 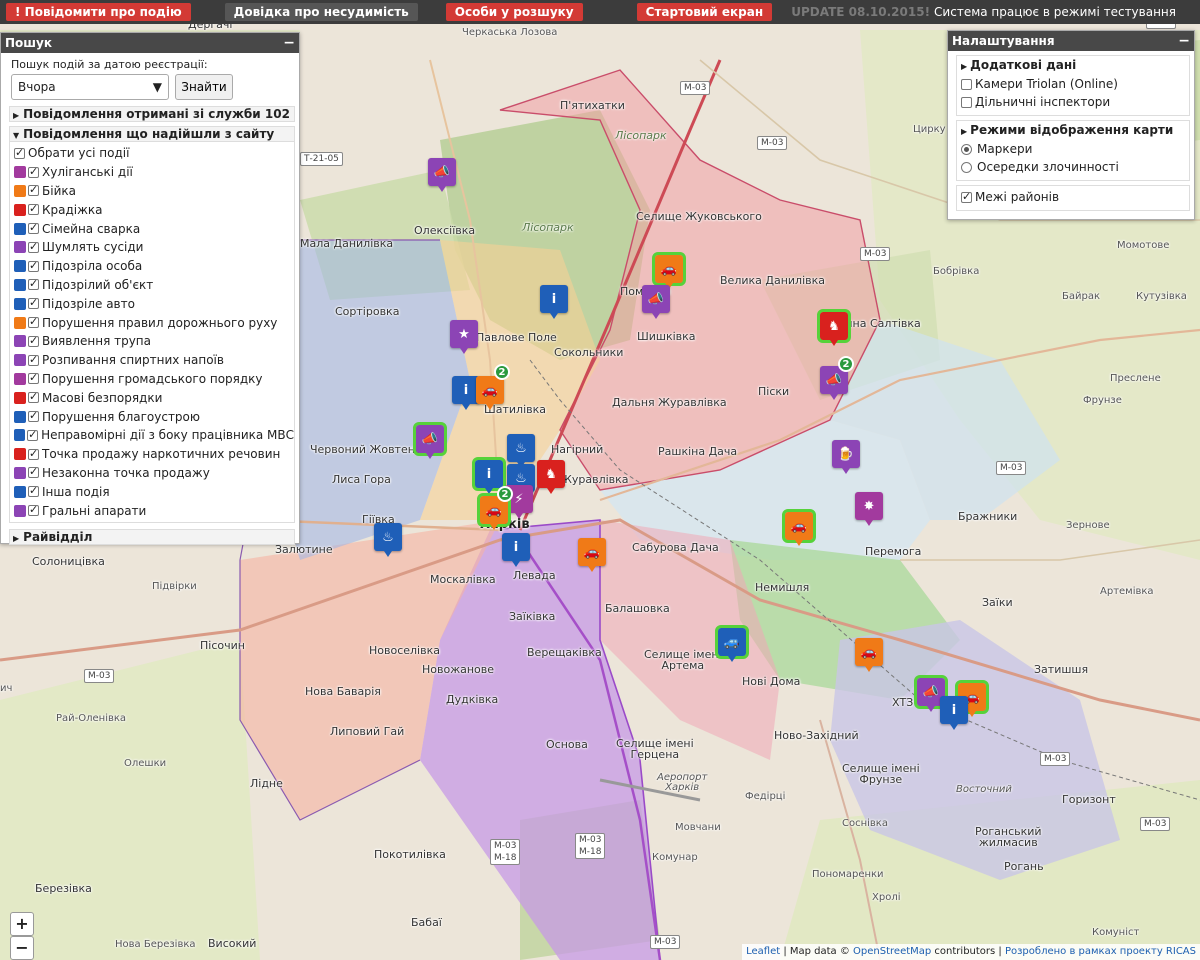 What do you see at coordinates (154, 379) in the screenshot?
I see `category-item: Порушення громадського порядку` at bounding box center [154, 379].